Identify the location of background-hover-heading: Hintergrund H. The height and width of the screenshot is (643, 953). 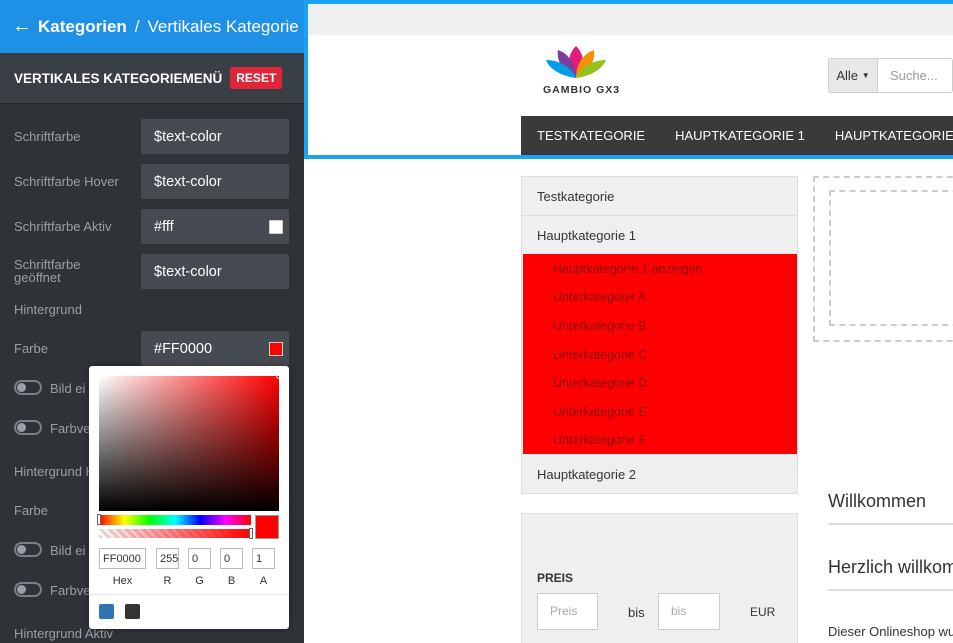
(54, 471).